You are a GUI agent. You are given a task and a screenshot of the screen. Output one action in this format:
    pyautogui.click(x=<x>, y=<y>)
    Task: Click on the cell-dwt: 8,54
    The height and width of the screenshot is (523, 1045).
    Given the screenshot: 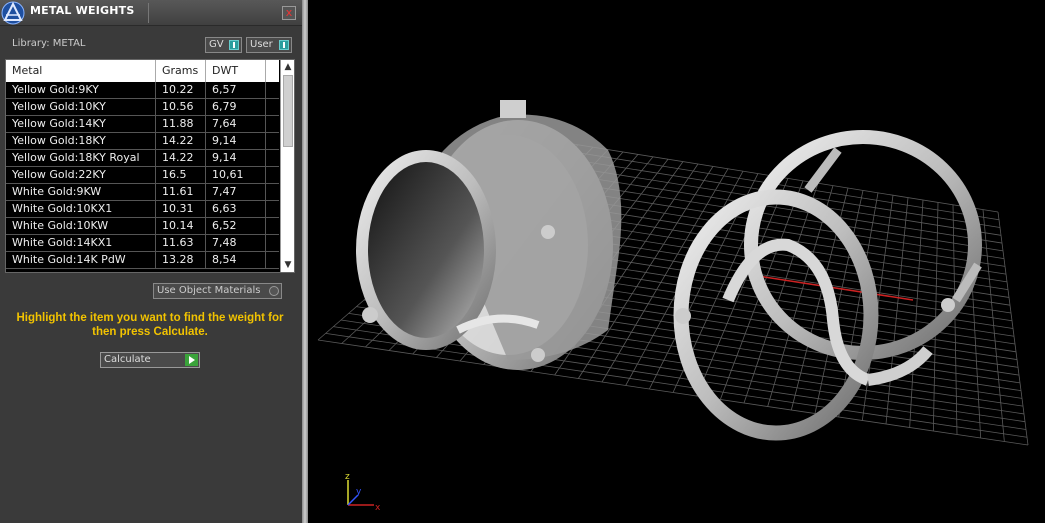 What is the action you would take?
    pyautogui.click(x=236, y=260)
    